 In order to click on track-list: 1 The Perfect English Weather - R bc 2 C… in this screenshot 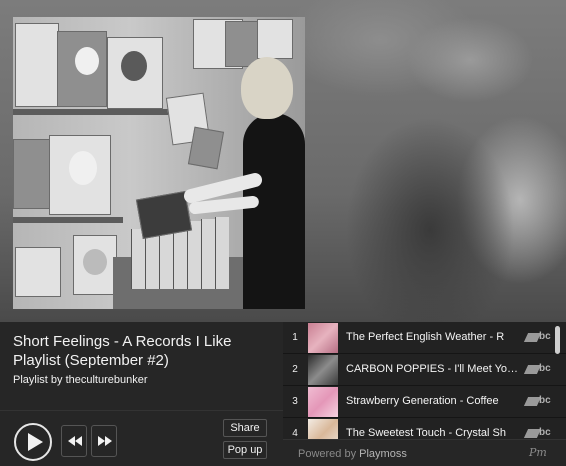, I will do `click(424, 380)`.